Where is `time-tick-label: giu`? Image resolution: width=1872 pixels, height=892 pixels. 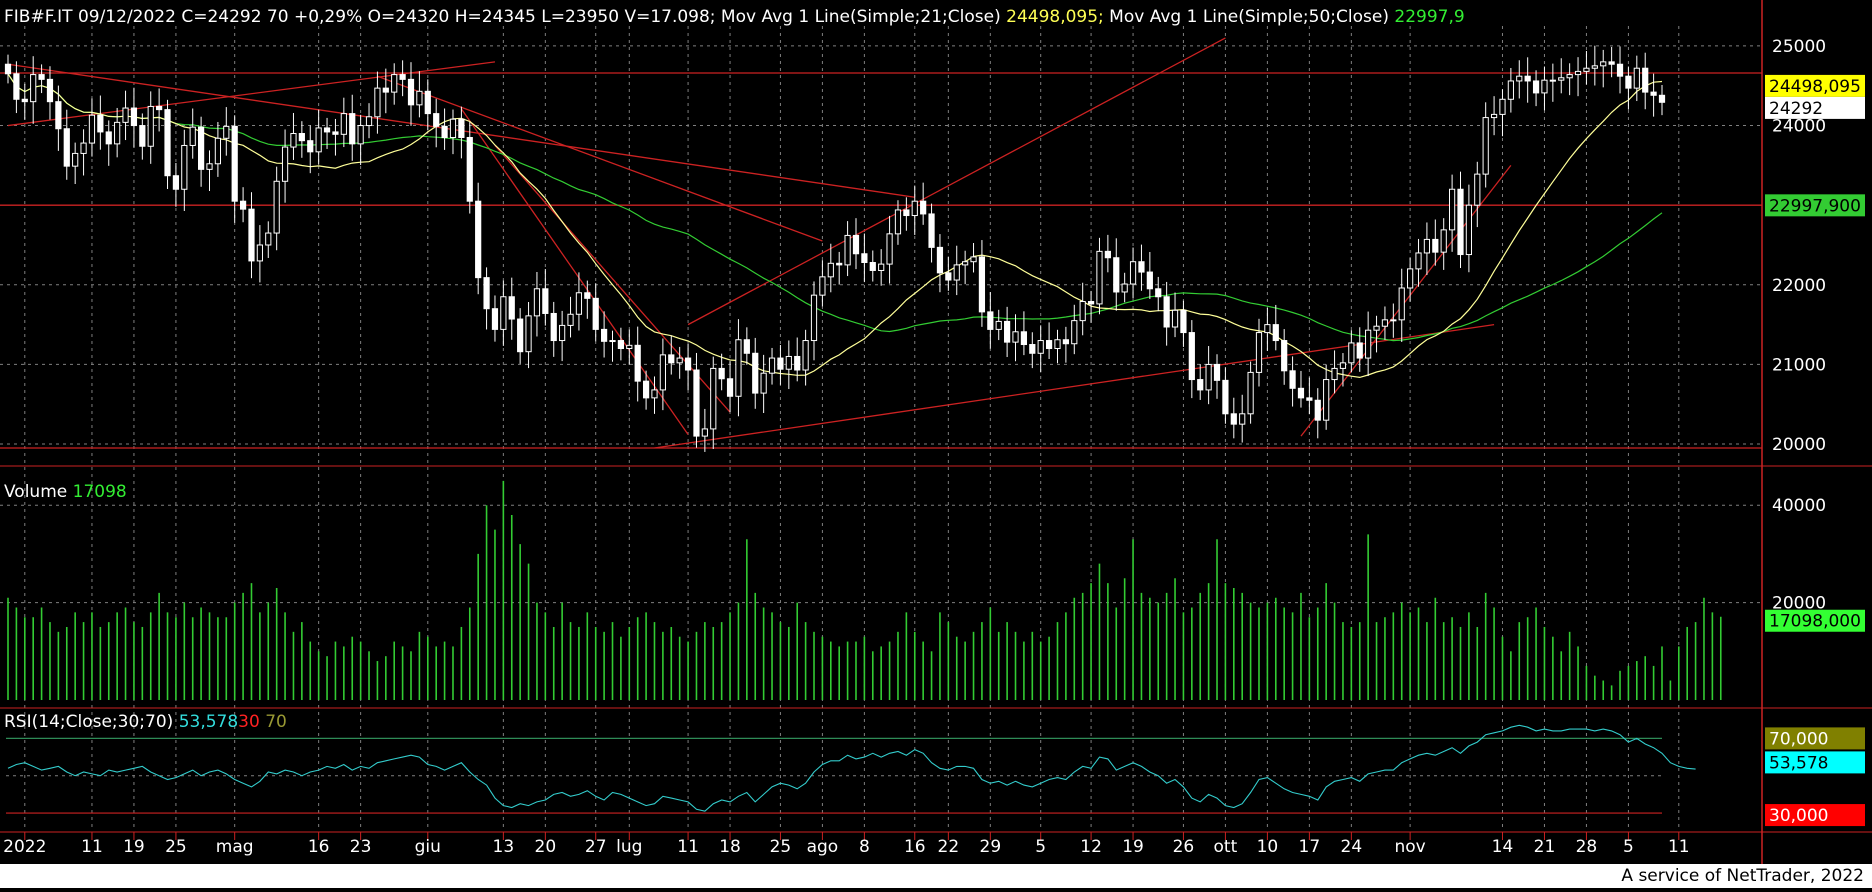
time-tick-label: giu is located at coordinates (428, 847).